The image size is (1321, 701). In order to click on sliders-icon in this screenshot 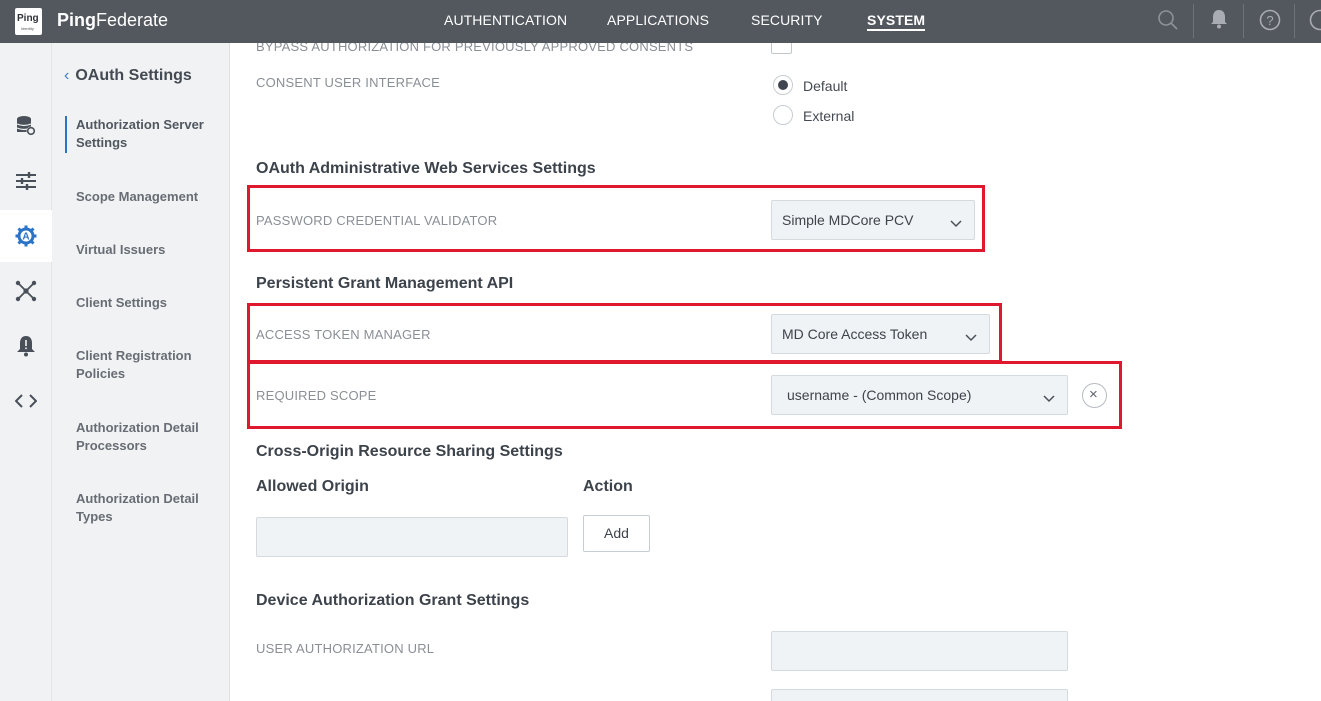, I will do `click(26, 181)`.